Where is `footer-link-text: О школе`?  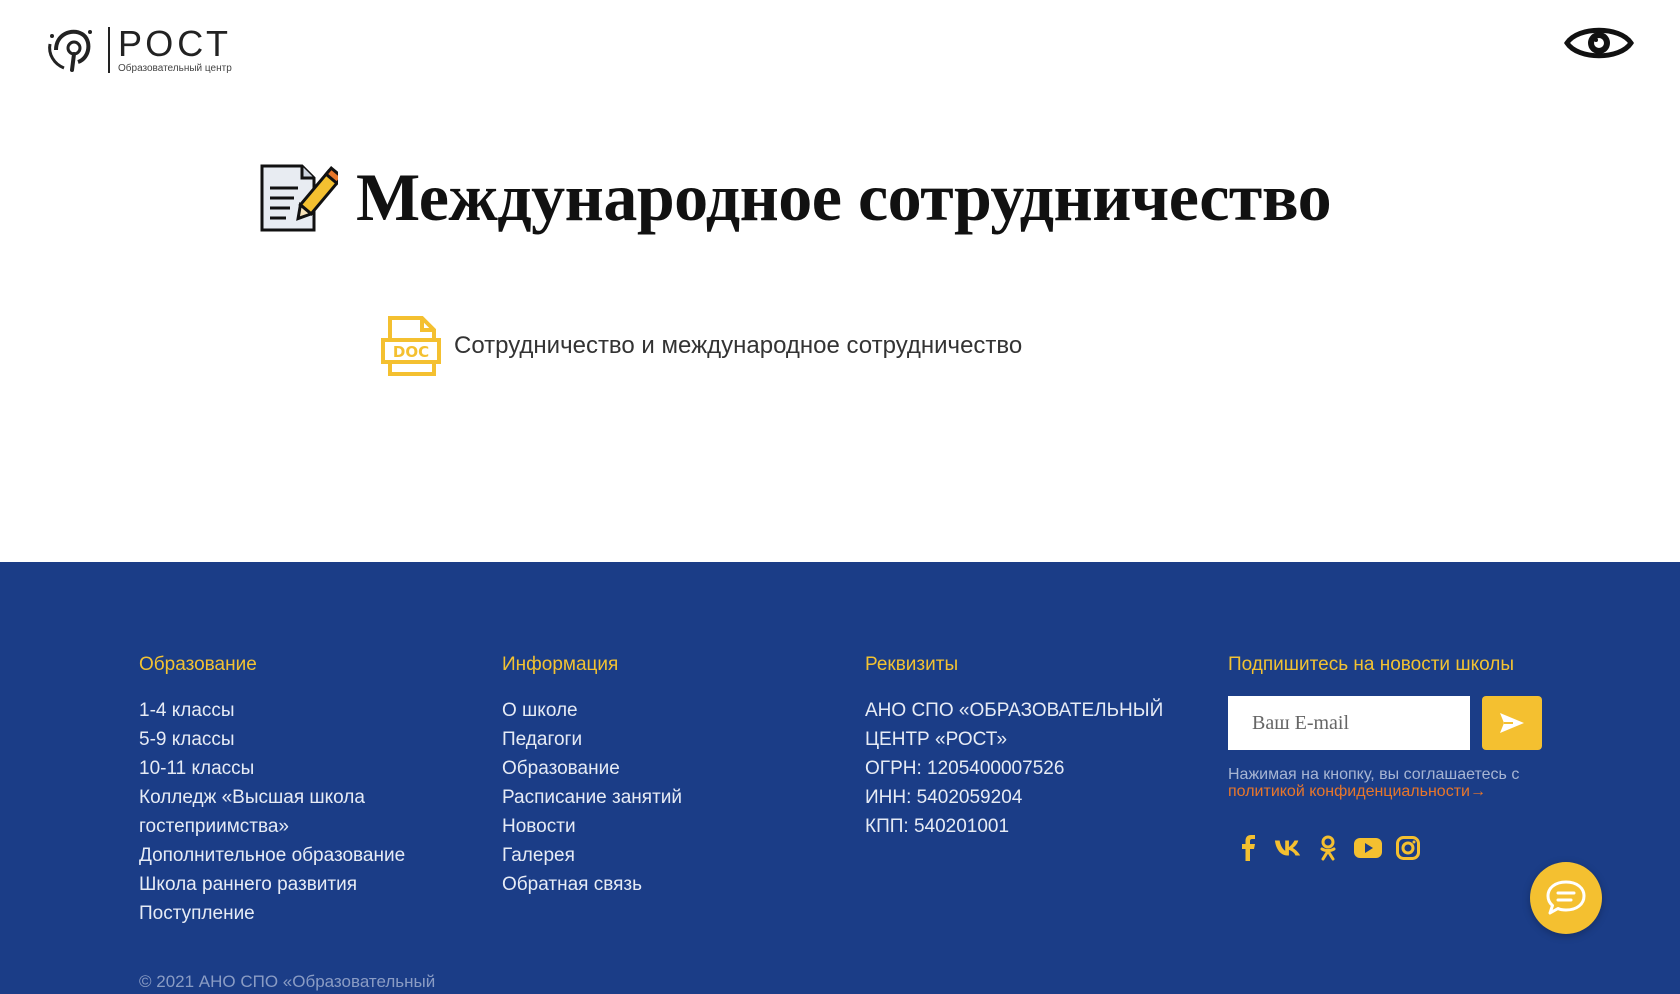 footer-link-text: О школе is located at coordinates (540, 710).